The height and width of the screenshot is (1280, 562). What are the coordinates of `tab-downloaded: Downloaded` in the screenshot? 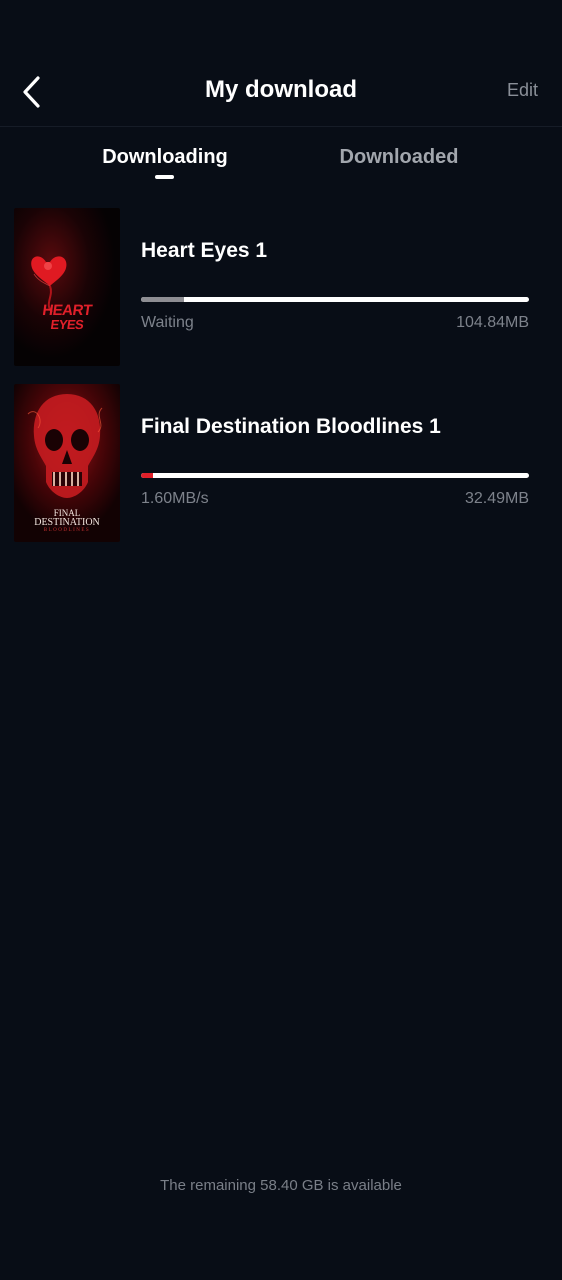 It's located at (399, 157).